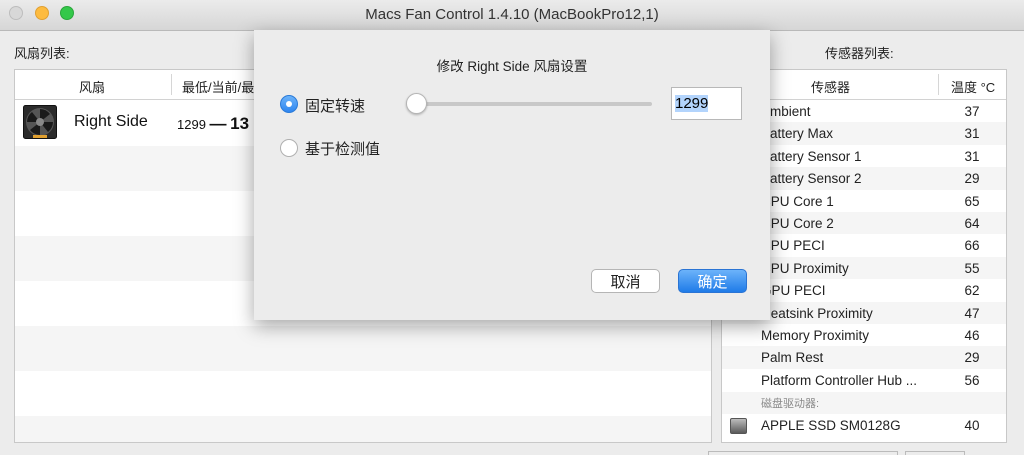 This screenshot has height=455, width=1024. Describe the element at coordinates (797, 201) in the screenshot. I see `sensor-name: CPU Core 1` at that location.